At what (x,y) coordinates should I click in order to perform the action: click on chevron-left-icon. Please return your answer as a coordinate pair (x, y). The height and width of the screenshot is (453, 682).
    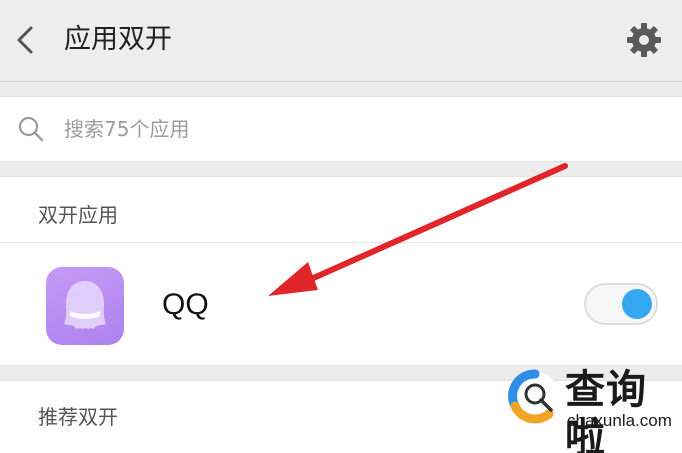
    Looking at the image, I should click on (25, 40).